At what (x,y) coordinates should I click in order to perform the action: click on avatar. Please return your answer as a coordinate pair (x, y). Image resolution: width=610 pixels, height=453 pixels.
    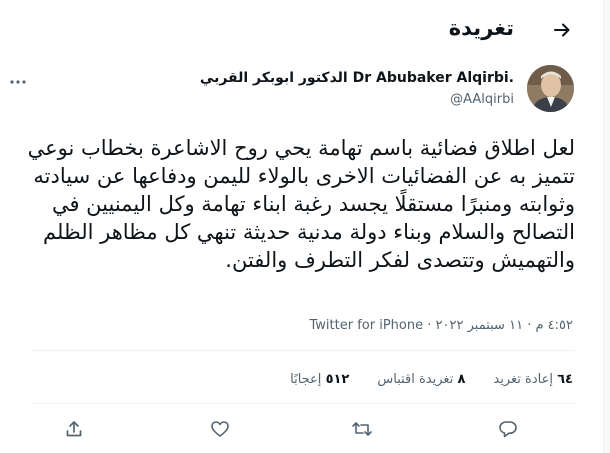
    Looking at the image, I should click on (550, 88).